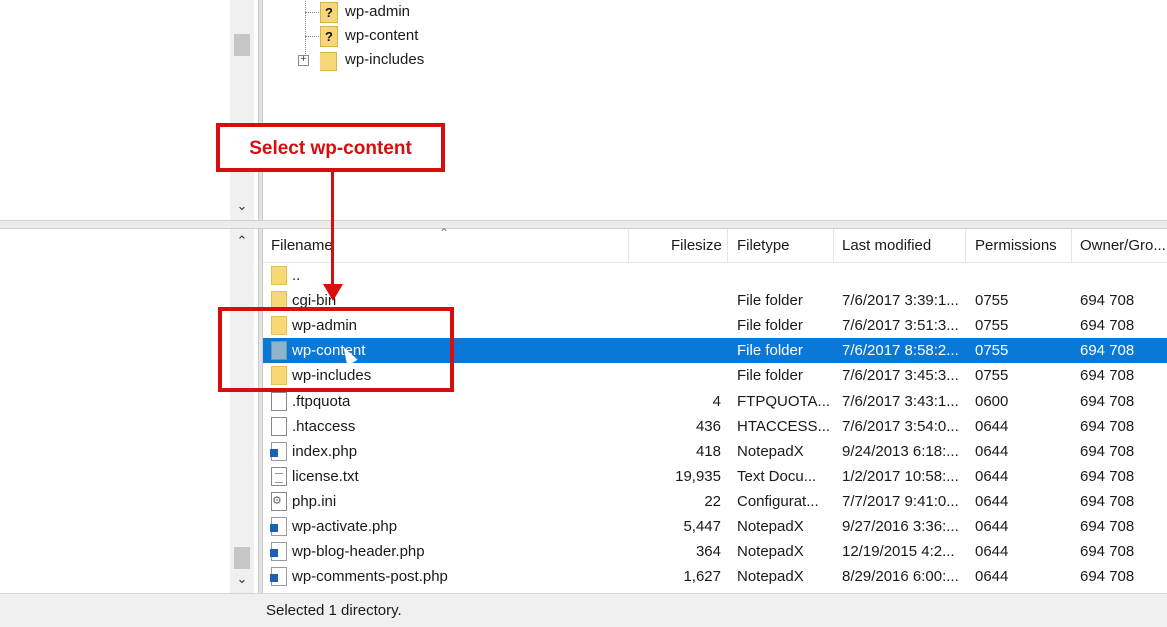 This screenshot has height=627, width=1167. Describe the element at coordinates (302, 245) in the screenshot. I see `column-filename: Filename` at that location.